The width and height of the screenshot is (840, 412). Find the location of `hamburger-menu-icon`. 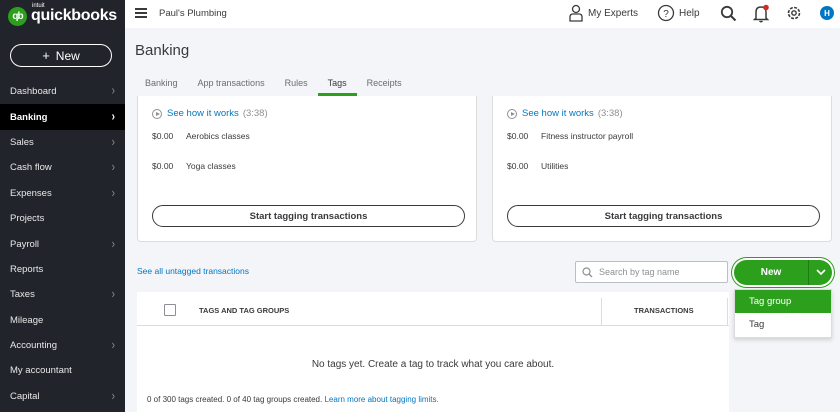

hamburger-menu-icon is located at coordinates (141, 13).